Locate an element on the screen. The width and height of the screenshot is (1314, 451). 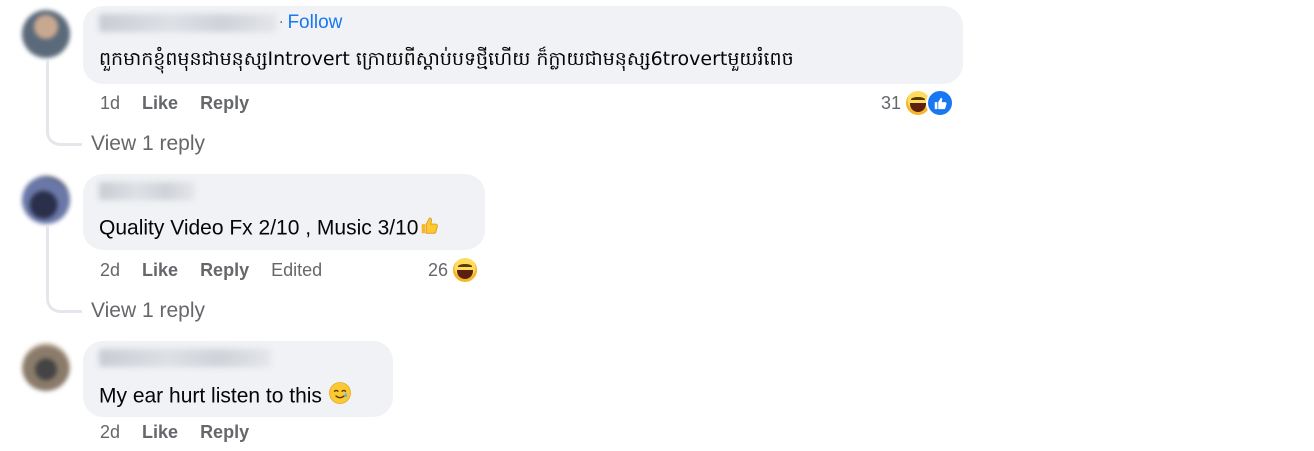
comment-header: · Follow is located at coordinates (524, 26).